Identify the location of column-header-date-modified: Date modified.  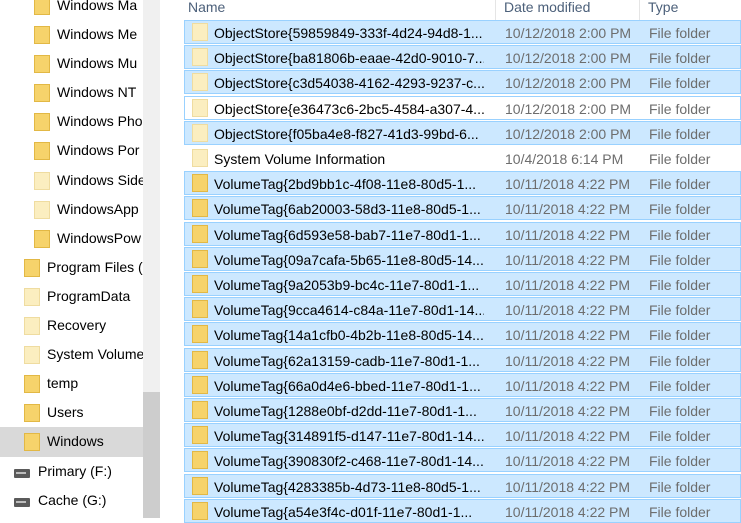
(568, 10).